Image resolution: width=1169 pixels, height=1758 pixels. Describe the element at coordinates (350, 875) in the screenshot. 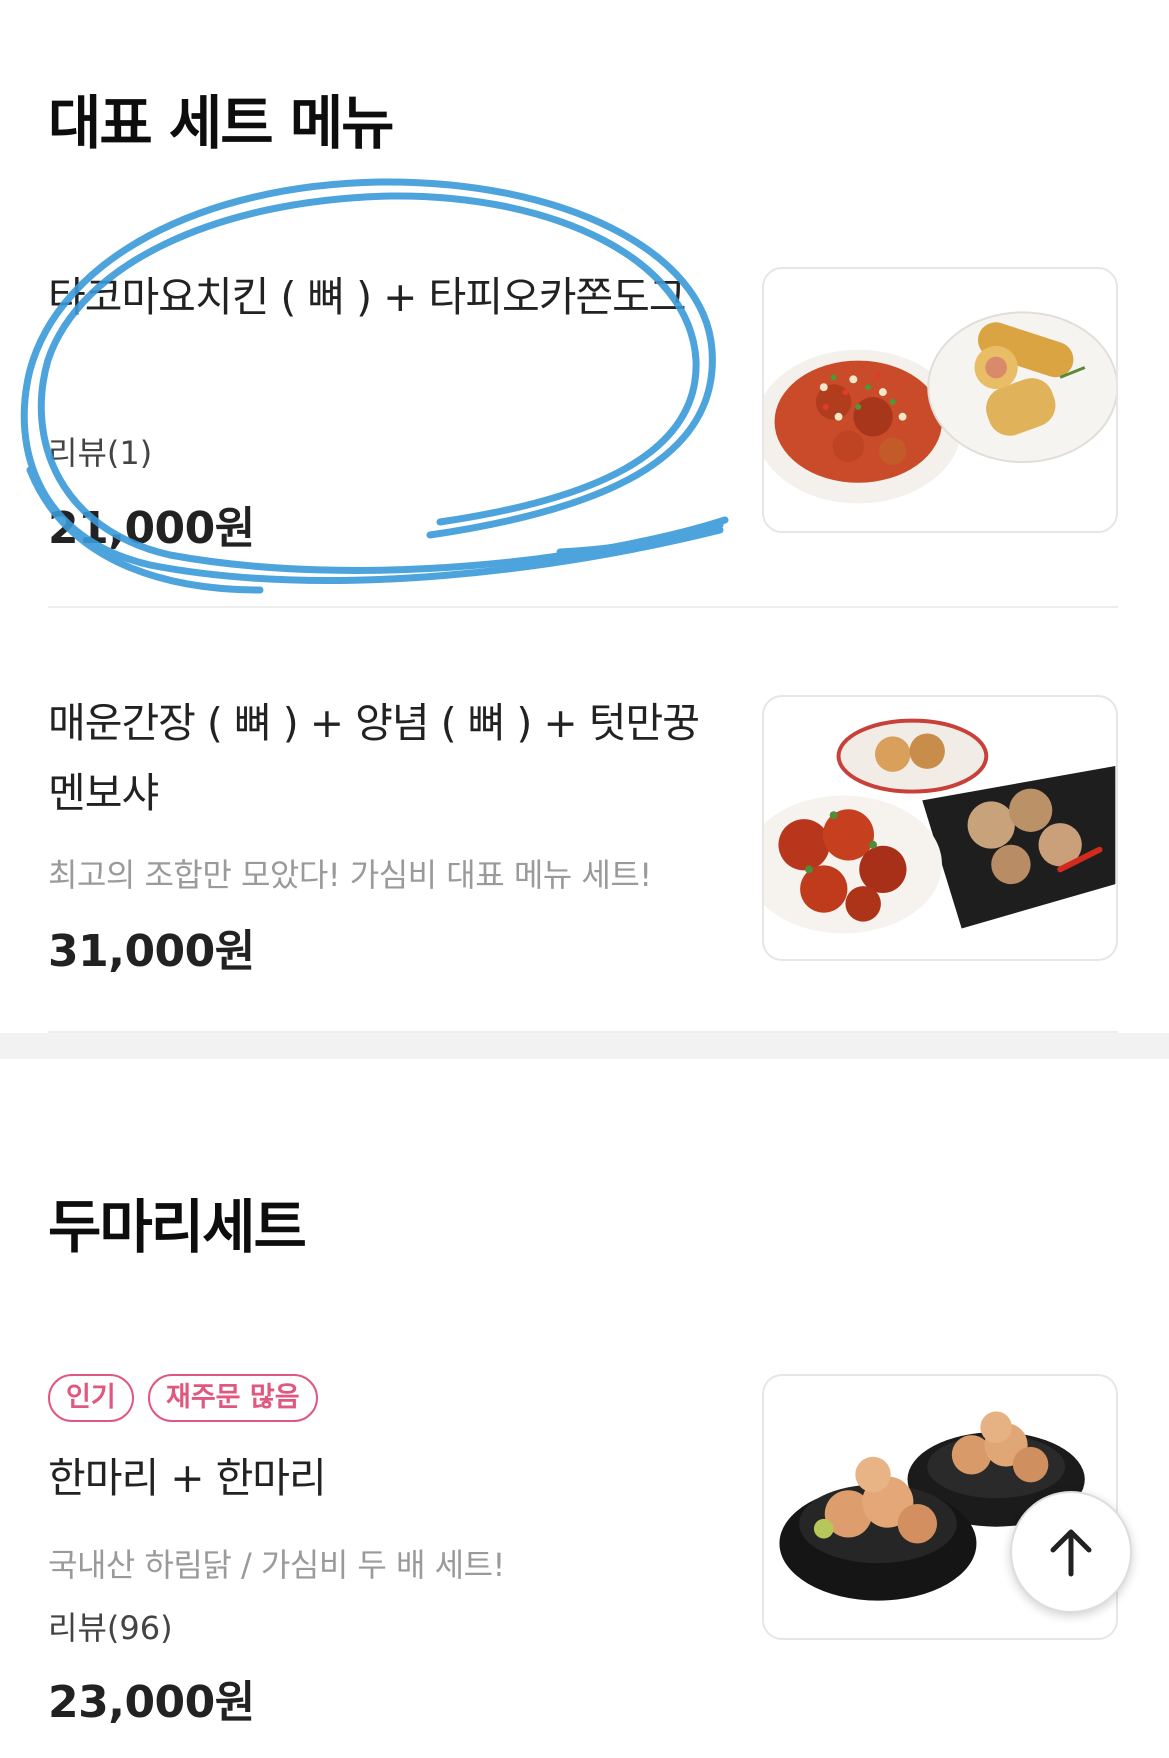

I see `menu-item-description: 최고의 조합만 모았다! 가심비 대표 메뉴 세트!` at that location.